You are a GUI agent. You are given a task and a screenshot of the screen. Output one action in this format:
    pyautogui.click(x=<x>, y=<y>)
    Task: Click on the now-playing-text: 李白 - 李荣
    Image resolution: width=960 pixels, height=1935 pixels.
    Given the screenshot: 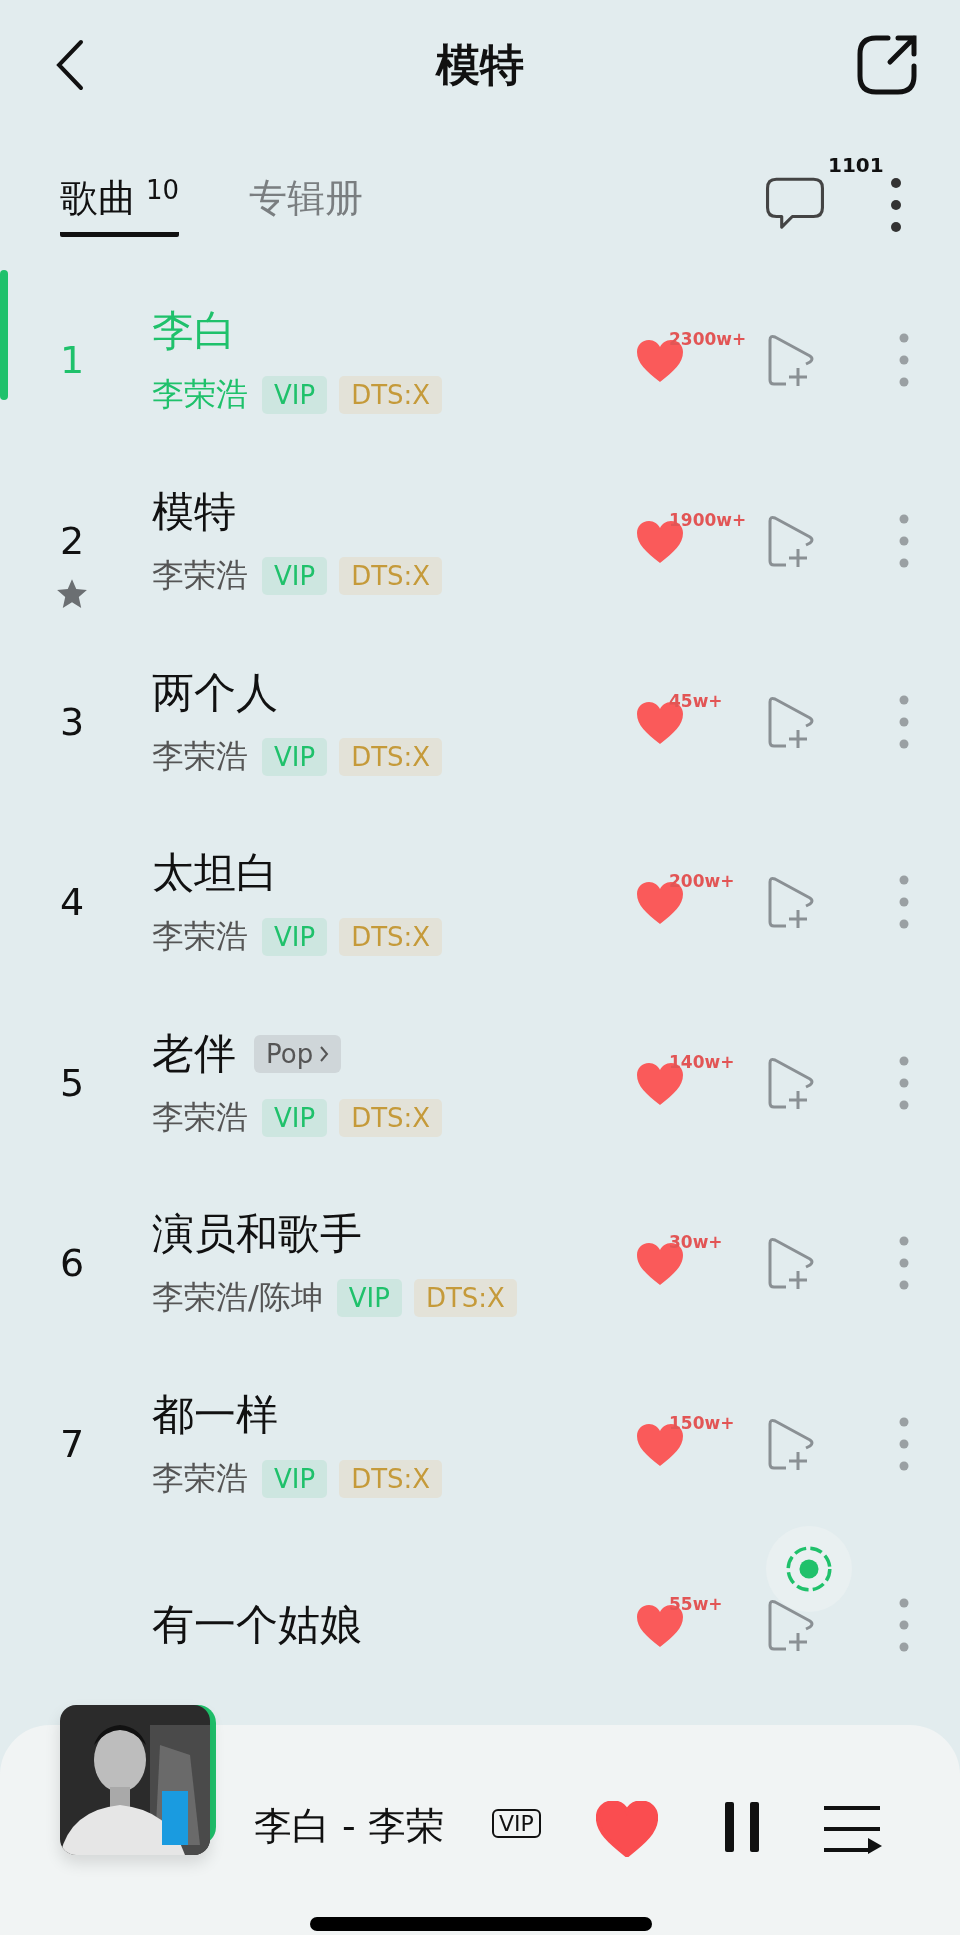 What is the action you would take?
    pyautogui.click(x=349, y=1826)
    